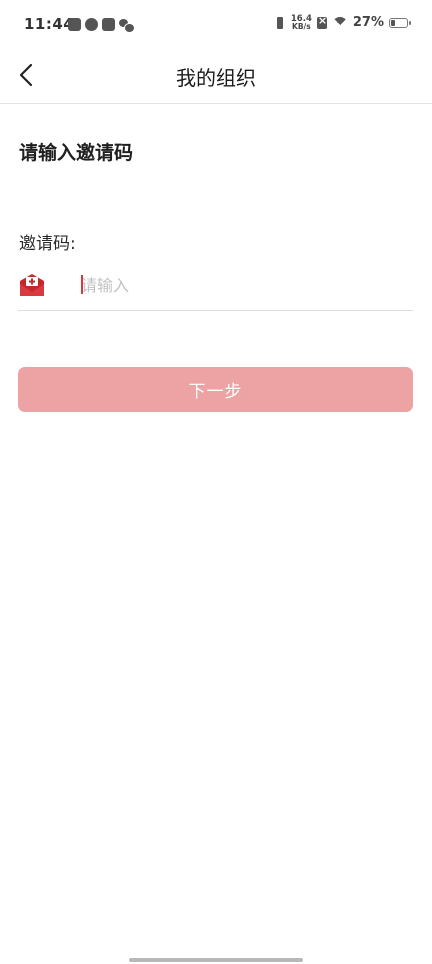  Describe the element at coordinates (76, 153) in the screenshot. I see `invite-code-heading: 请输入邀请码` at that location.